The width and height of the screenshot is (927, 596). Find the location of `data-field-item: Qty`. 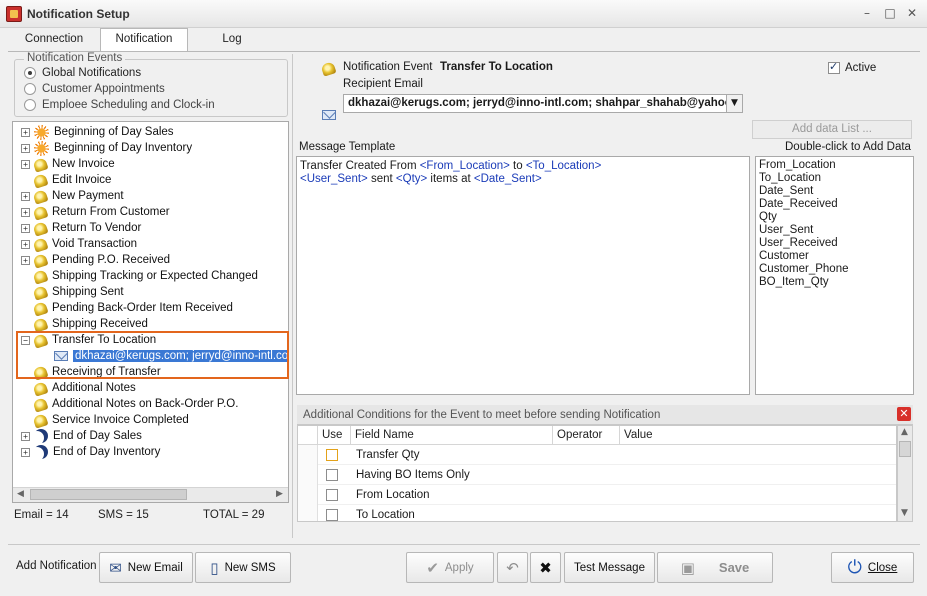

data-field-item: Qty is located at coordinates (834, 217).